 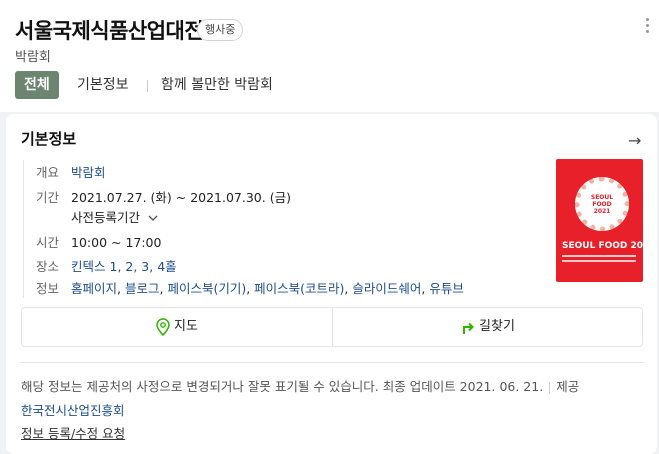 I want to click on chevron-down-icon, so click(x=153, y=218).